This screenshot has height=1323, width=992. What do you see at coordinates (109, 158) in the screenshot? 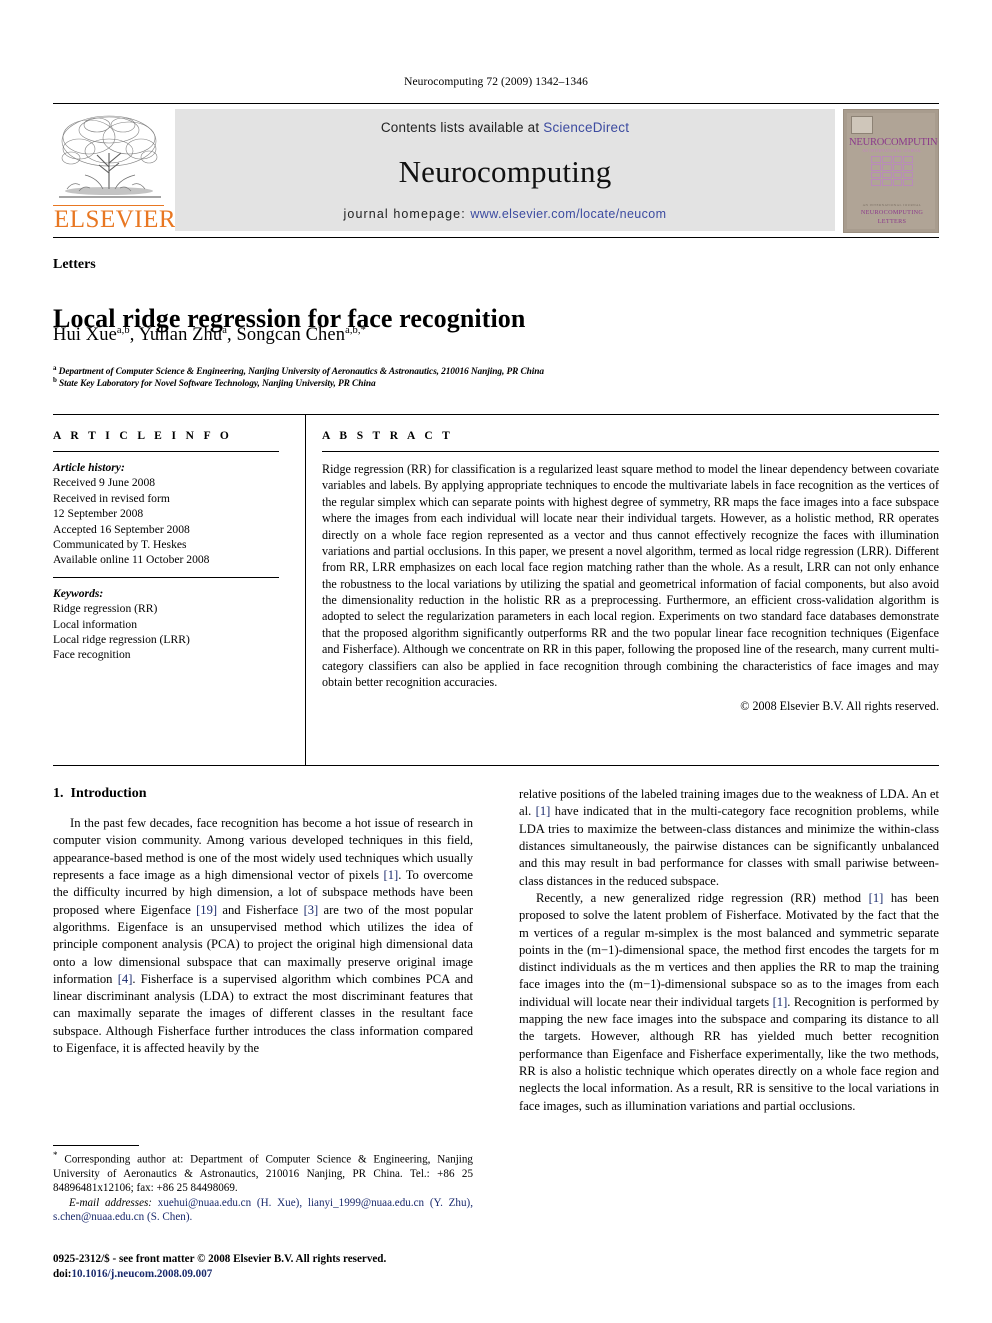
I see `elsevier-tree-icon` at bounding box center [109, 158].